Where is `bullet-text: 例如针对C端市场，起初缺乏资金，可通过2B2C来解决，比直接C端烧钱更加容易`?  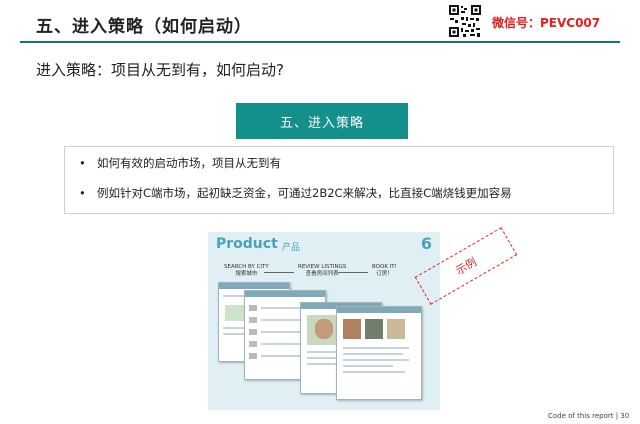
bullet-text: 例如针对C端市场，起初缺乏资金，可通过2B2C来解决，比直接C端烧钱更加容易 is located at coordinates (304, 193).